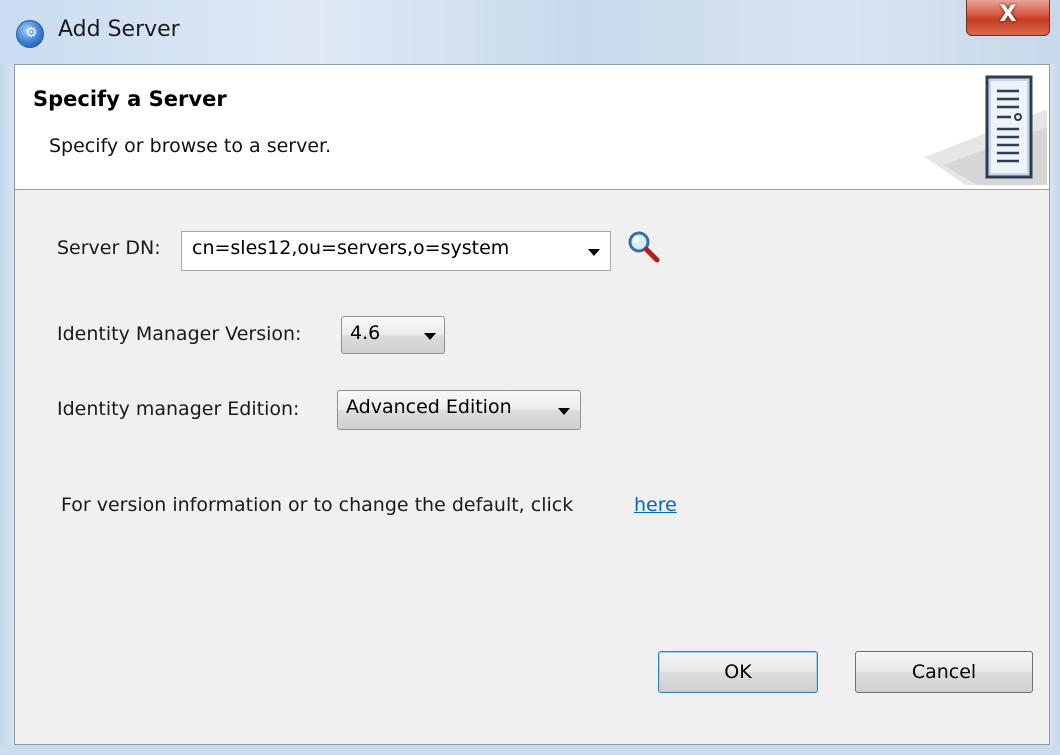 The height and width of the screenshot is (755, 1060). What do you see at coordinates (944, 672) in the screenshot?
I see `cancel-button: Cancel` at bounding box center [944, 672].